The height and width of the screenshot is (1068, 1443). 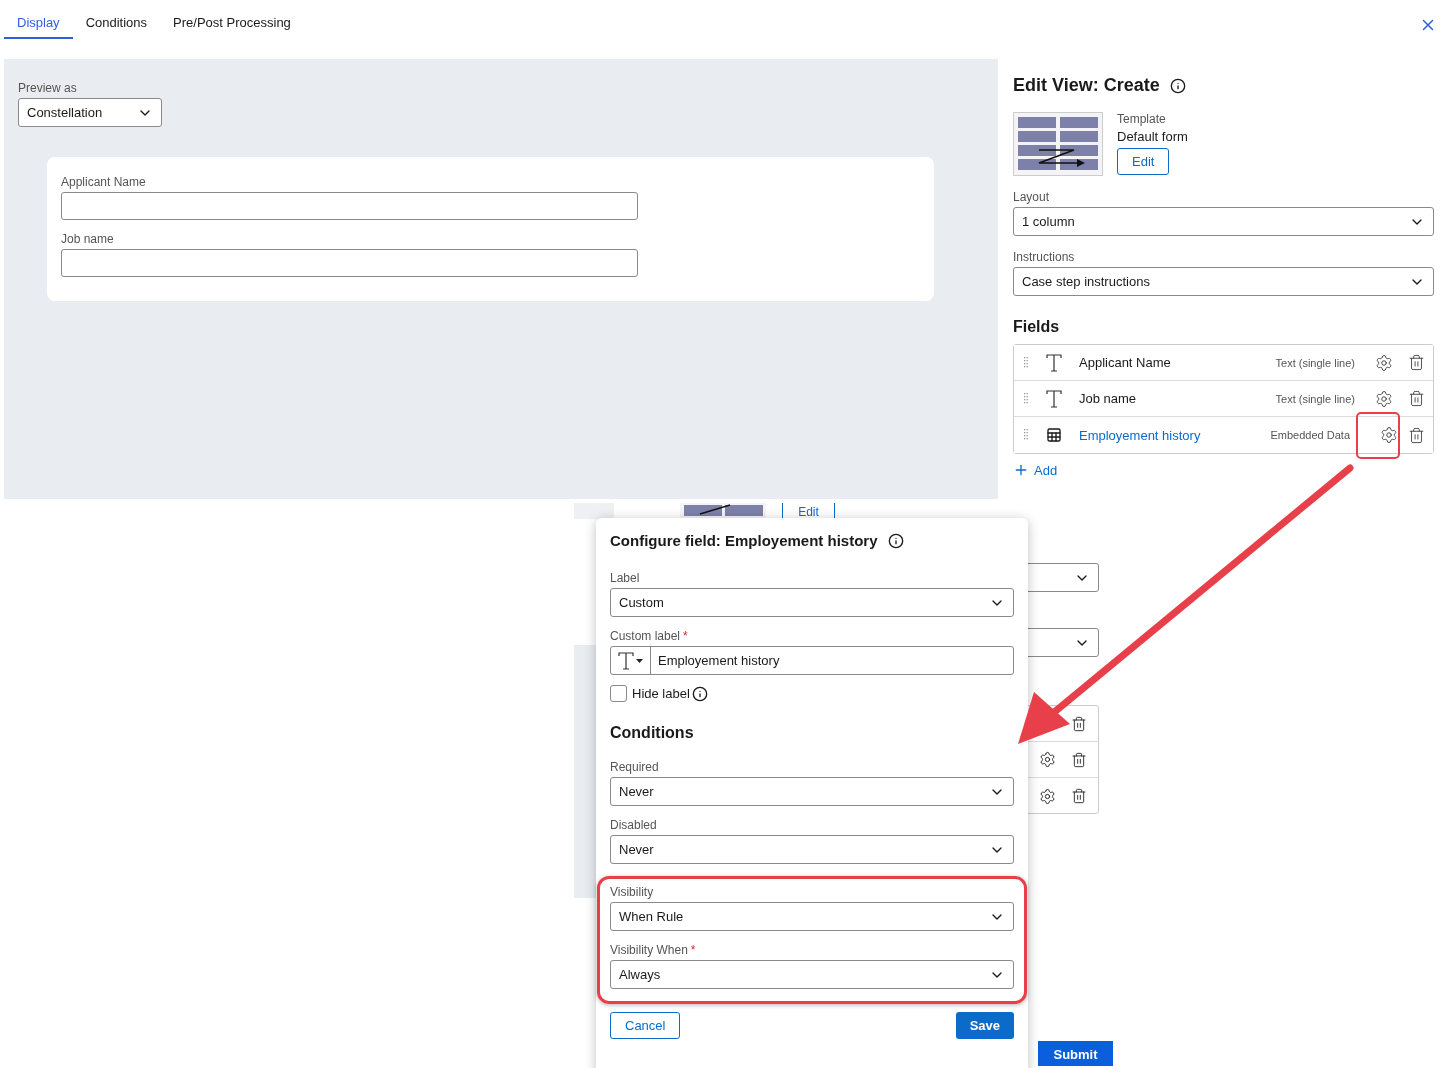 I want to click on edit-button: Edit, so click(x=1143, y=161).